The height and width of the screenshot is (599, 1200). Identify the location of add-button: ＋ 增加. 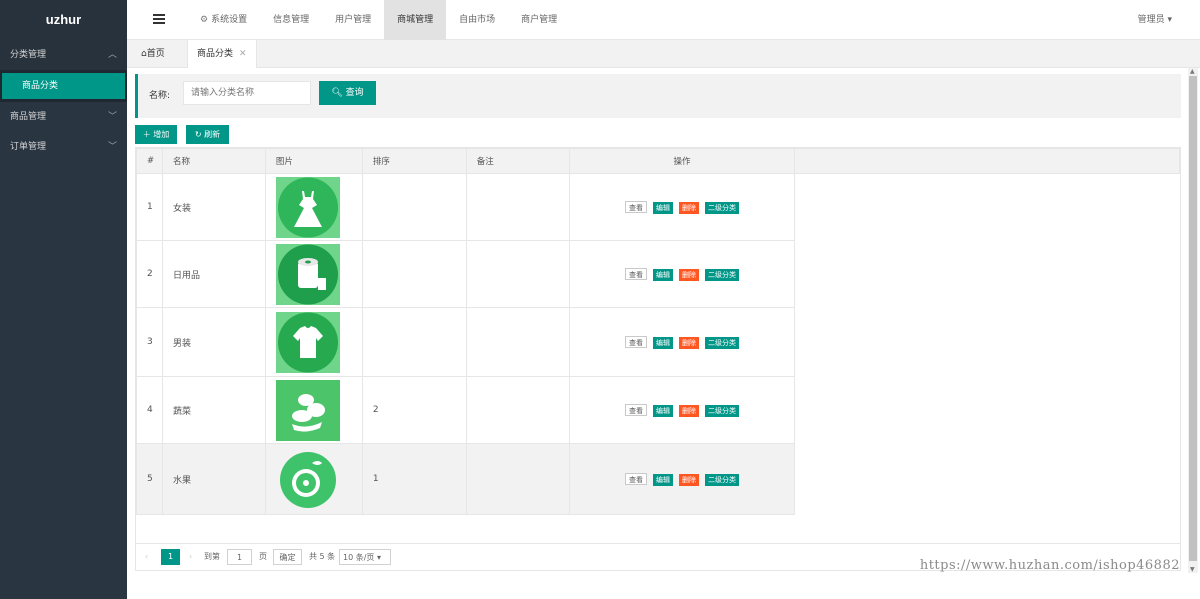
(156, 134).